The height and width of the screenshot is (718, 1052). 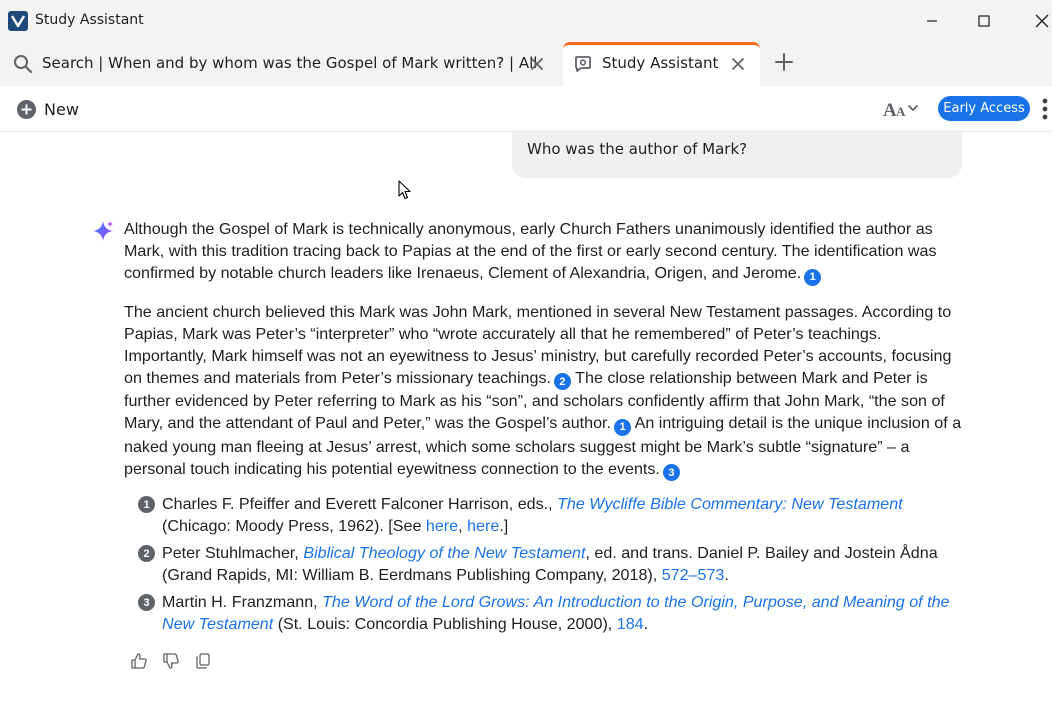 What do you see at coordinates (562, 381) in the screenshot?
I see `citation-marker: 2` at bounding box center [562, 381].